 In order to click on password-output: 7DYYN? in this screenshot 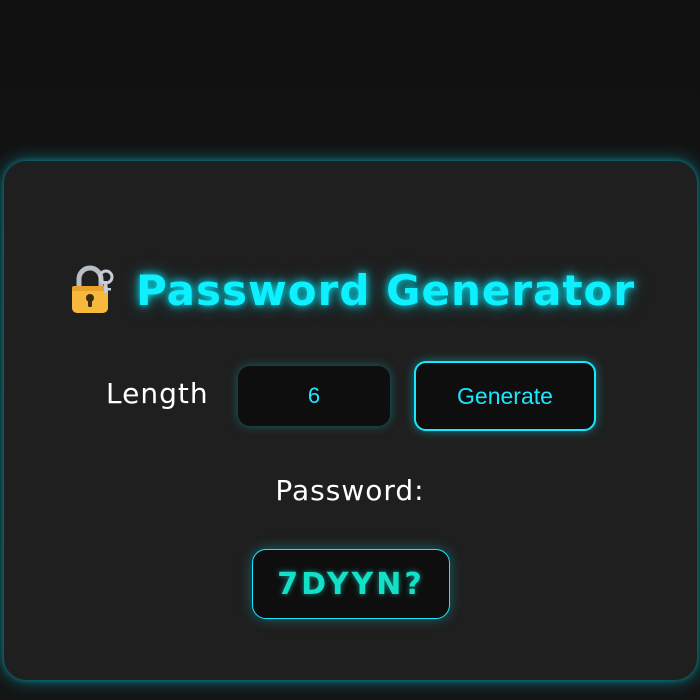, I will do `click(351, 584)`.